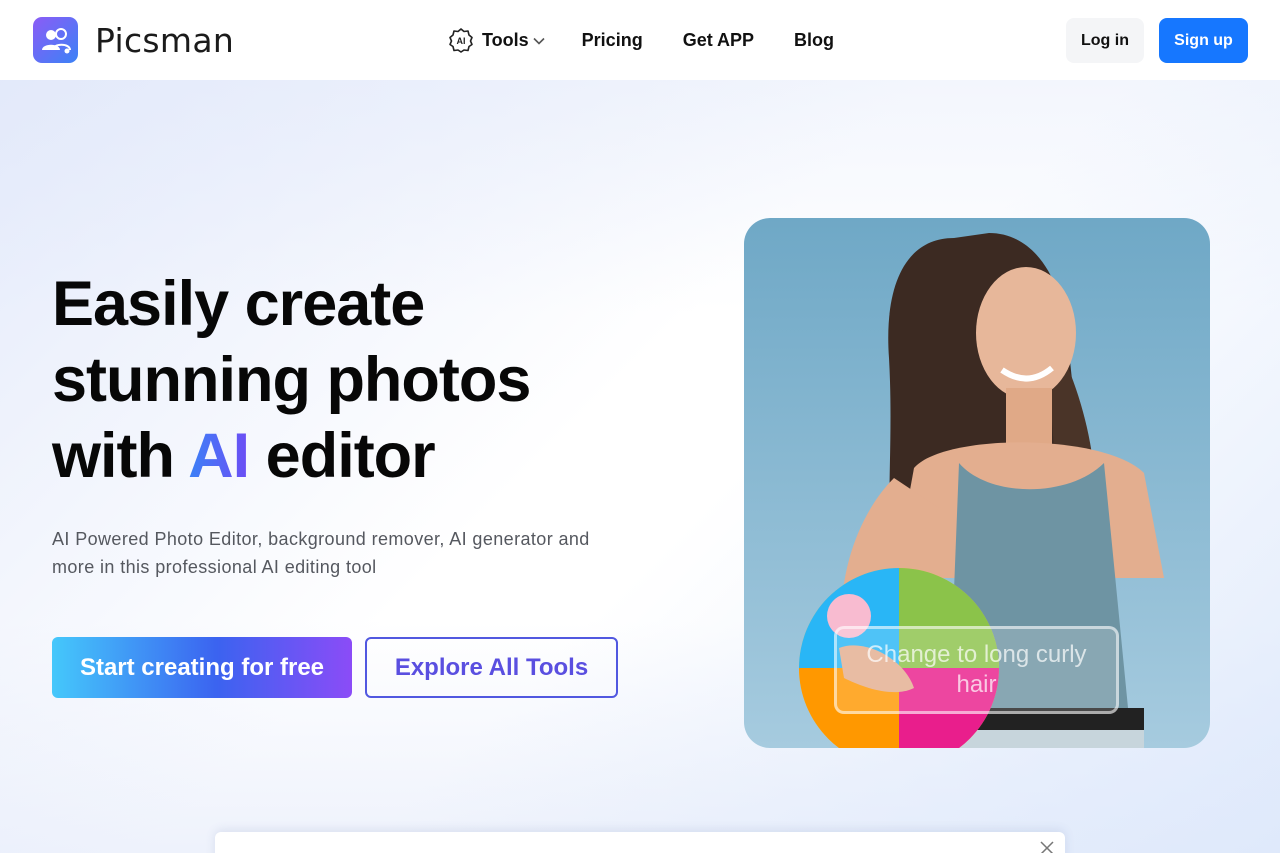 Image resolution: width=1280 pixels, height=853 pixels. What do you see at coordinates (113, 456) in the screenshot?
I see `headline-with: with` at bounding box center [113, 456].